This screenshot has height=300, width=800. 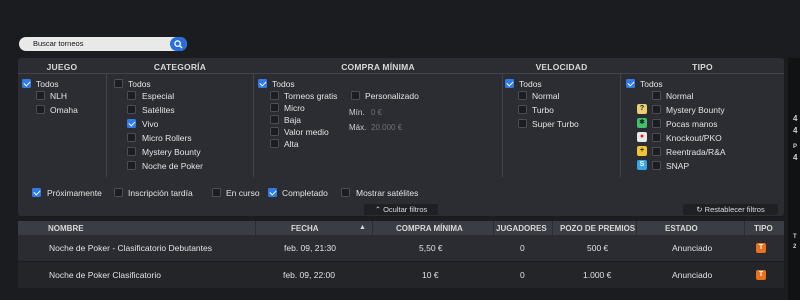 What do you see at coordinates (656, 165) in the screenshot?
I see `tipo-snap-checkbox` at bounding box center [656, 165].